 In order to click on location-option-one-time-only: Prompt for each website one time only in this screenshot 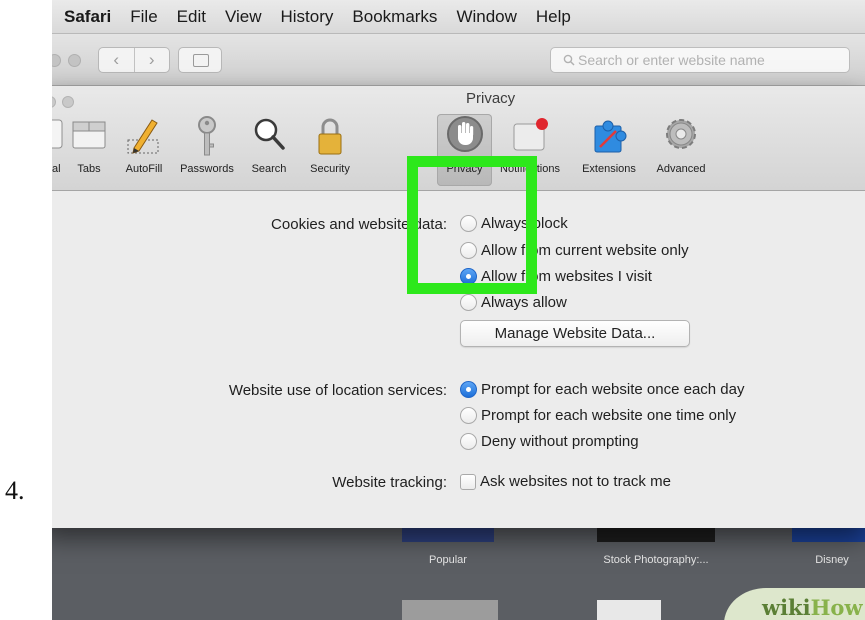, I will do `click(598, 415)`.